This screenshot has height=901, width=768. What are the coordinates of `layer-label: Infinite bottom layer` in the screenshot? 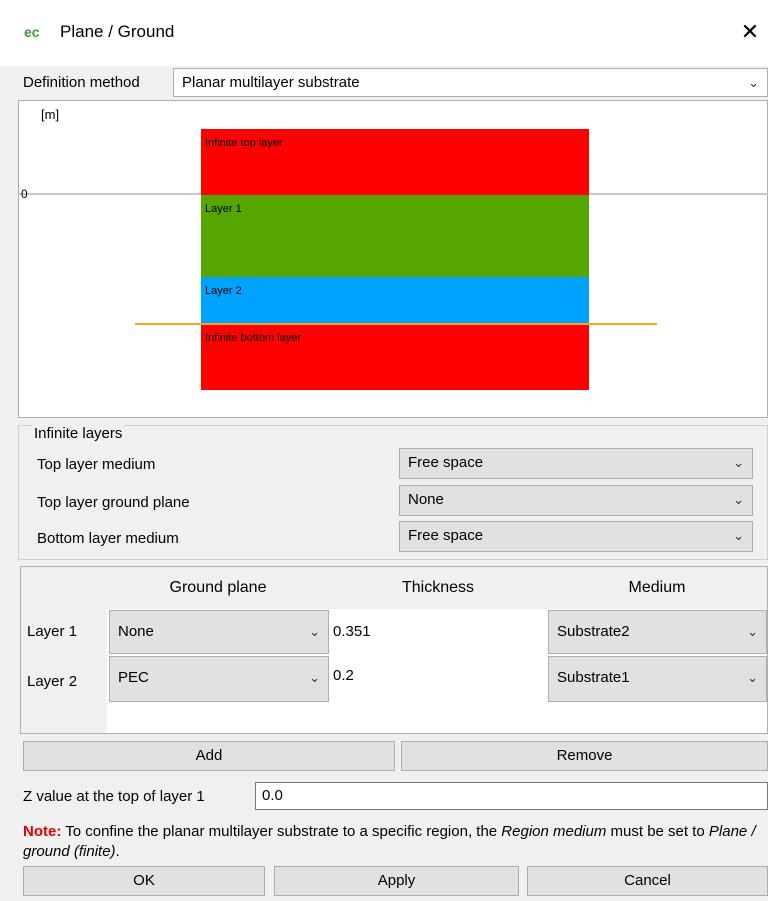 It's located at (253, 338).